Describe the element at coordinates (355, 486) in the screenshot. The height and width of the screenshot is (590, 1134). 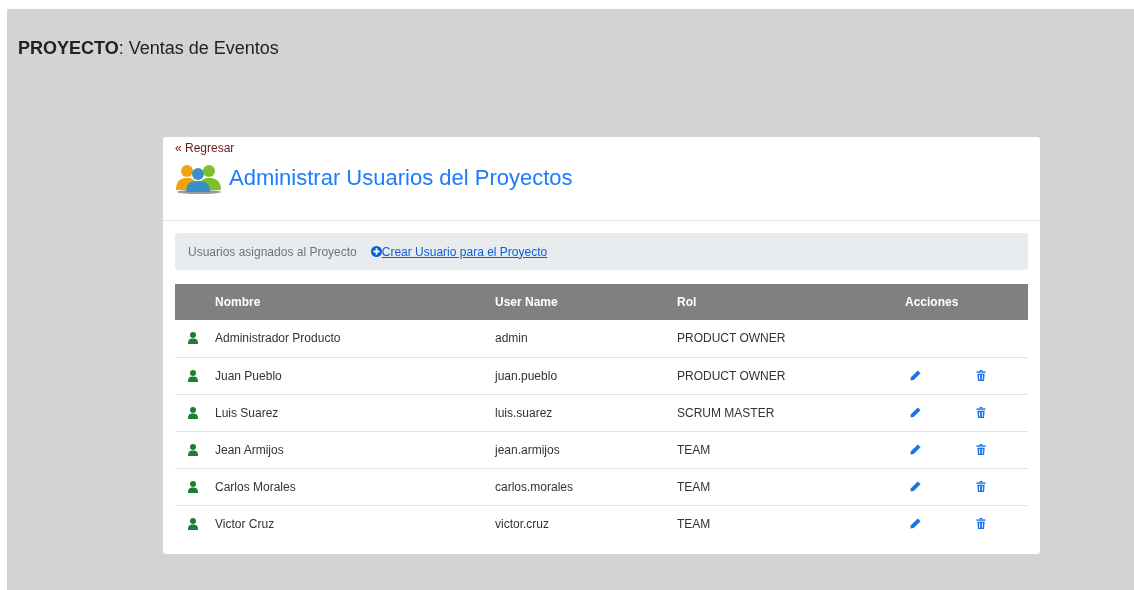
I see `table-cell: Carlos Morales` at that location.